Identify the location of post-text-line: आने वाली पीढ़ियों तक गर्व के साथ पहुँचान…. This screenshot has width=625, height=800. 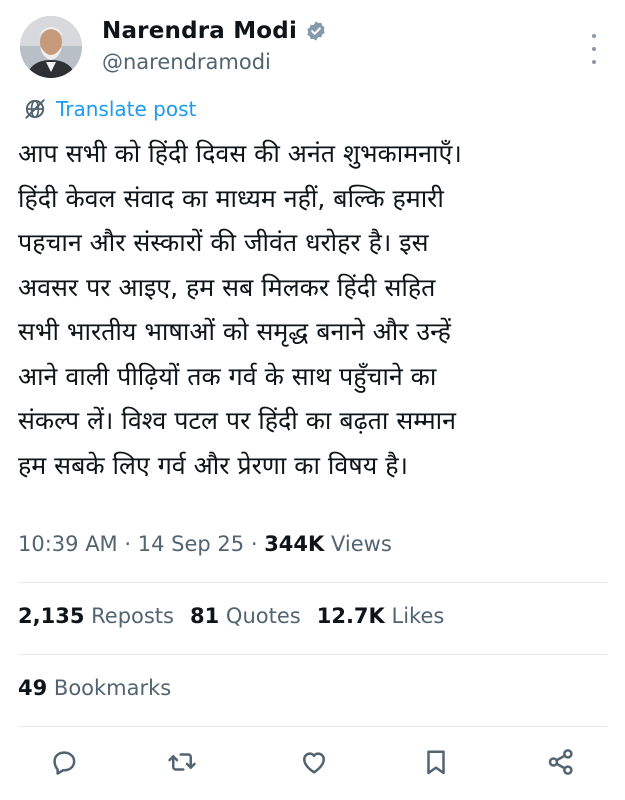
(227, 376).